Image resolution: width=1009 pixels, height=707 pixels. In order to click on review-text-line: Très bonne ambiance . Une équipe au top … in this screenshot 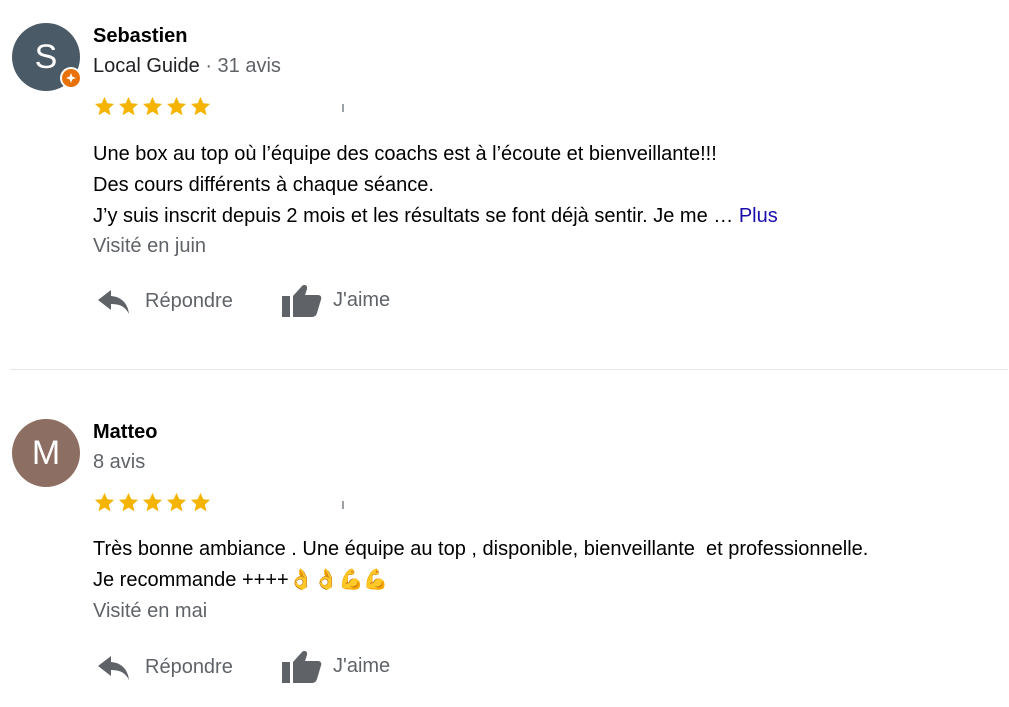, I will do `click(481, 549)`.